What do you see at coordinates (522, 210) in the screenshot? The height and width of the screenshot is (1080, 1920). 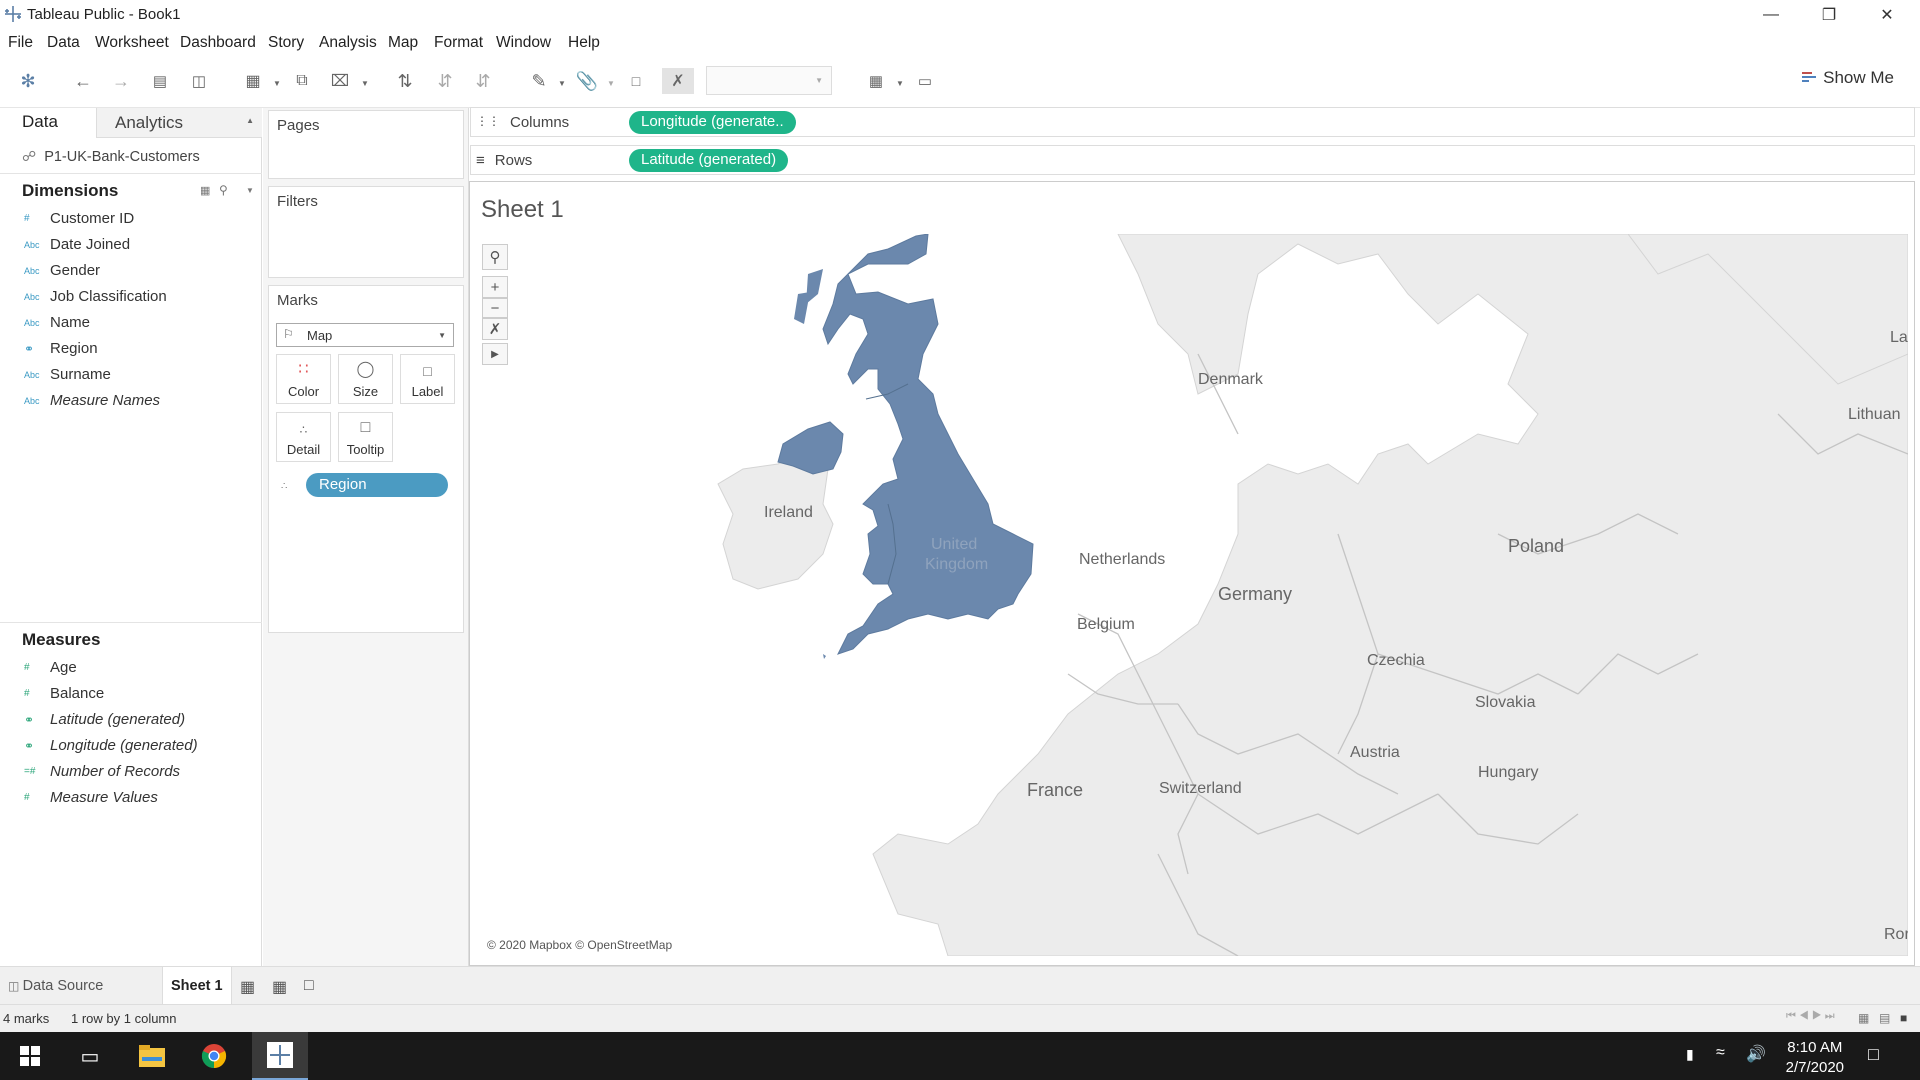 I see `sheet-title: Sheet 1` at bounding box center [522, 210].